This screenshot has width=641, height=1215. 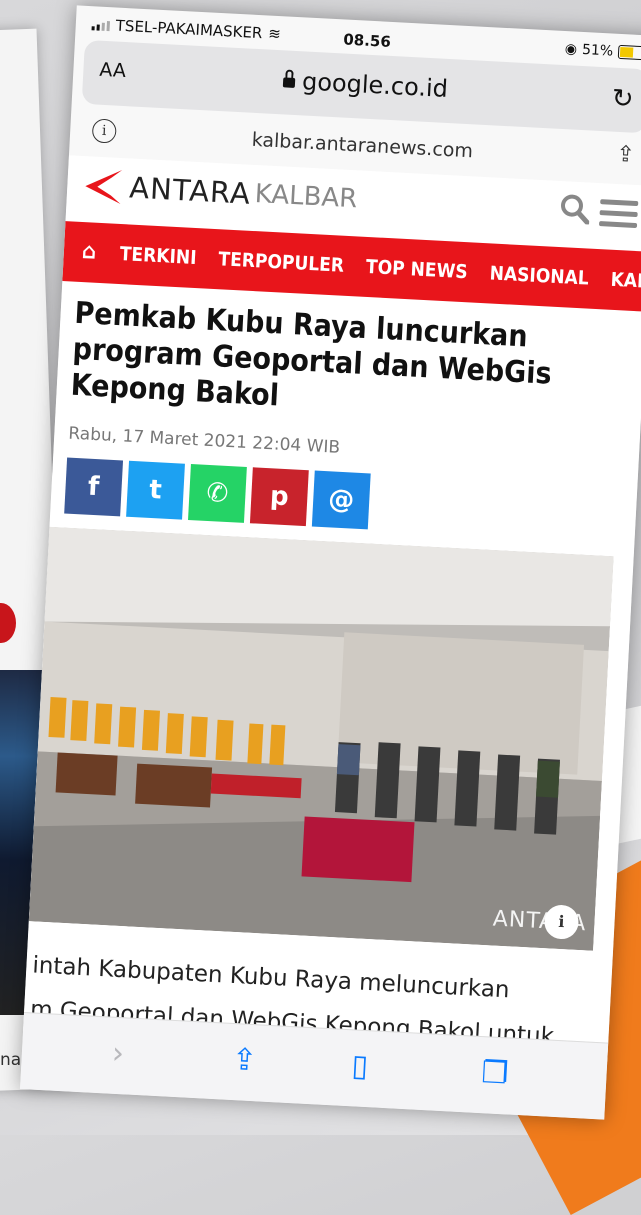 I want to click on whatsapp-icon: ✆, so click(x=217, y=493).